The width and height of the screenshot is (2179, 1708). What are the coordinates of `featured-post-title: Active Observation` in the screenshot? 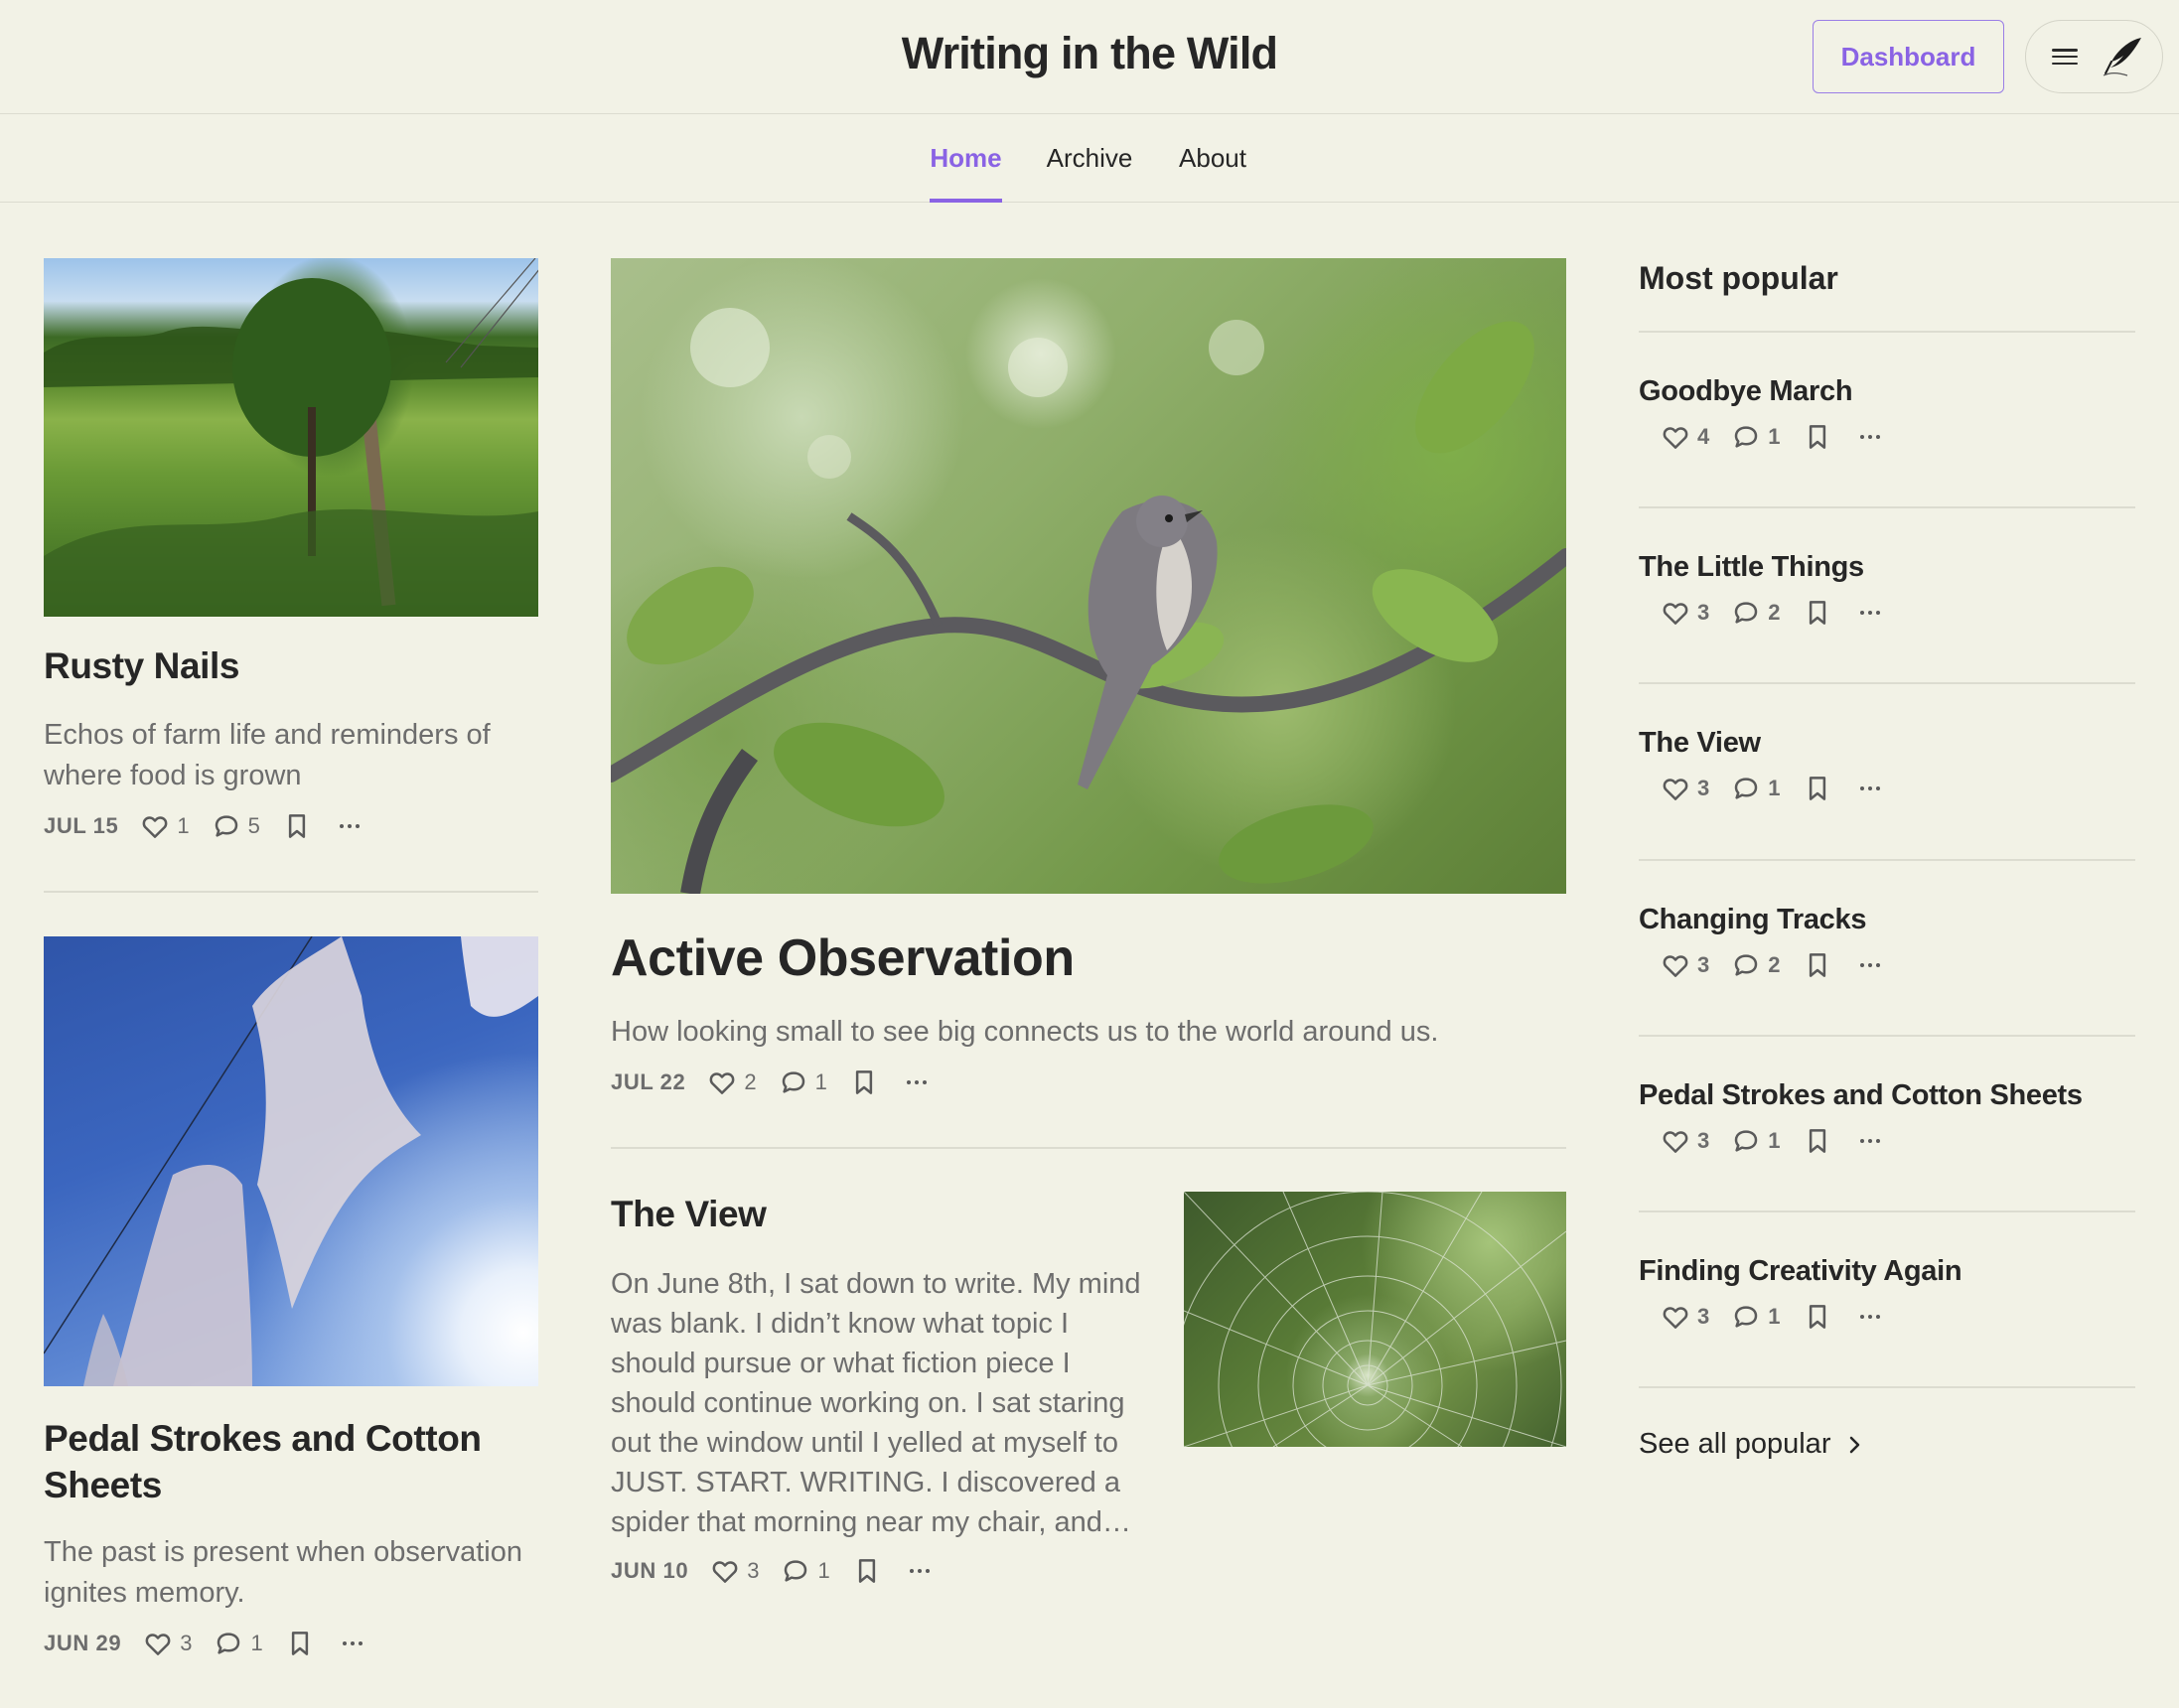 It's located at (843, 958).